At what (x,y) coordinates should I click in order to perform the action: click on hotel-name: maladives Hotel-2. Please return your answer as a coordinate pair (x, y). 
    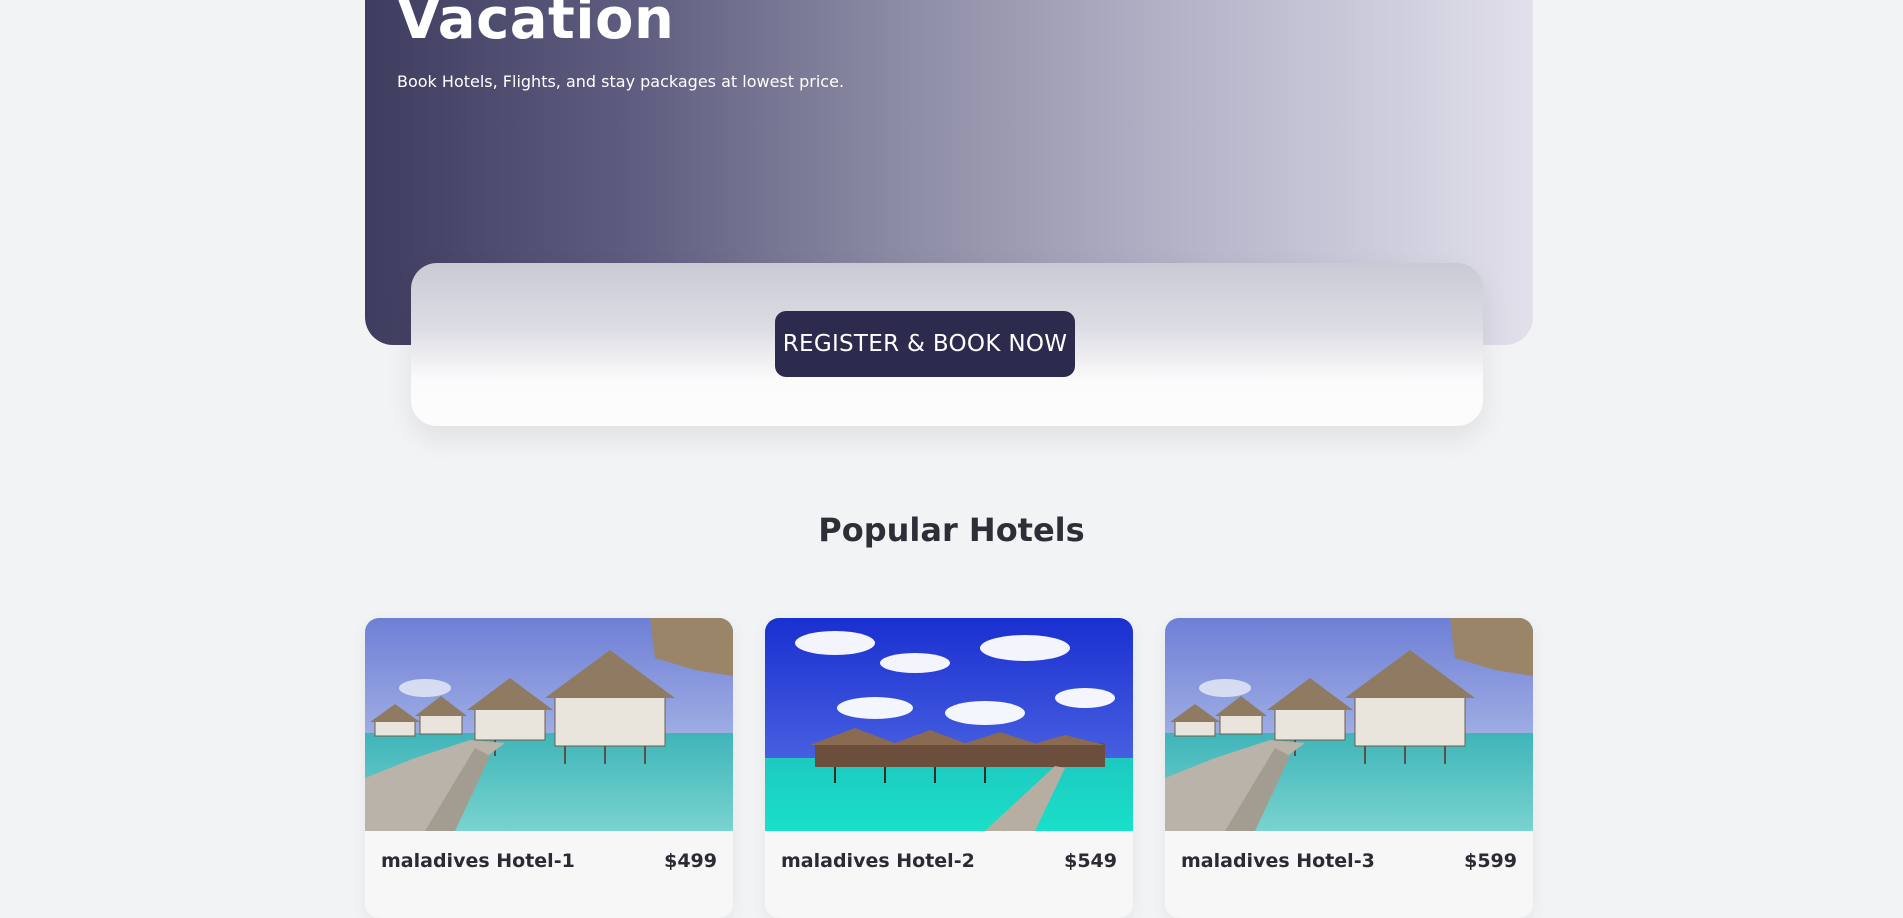
    Looking at the image, I should click on (878, 861).